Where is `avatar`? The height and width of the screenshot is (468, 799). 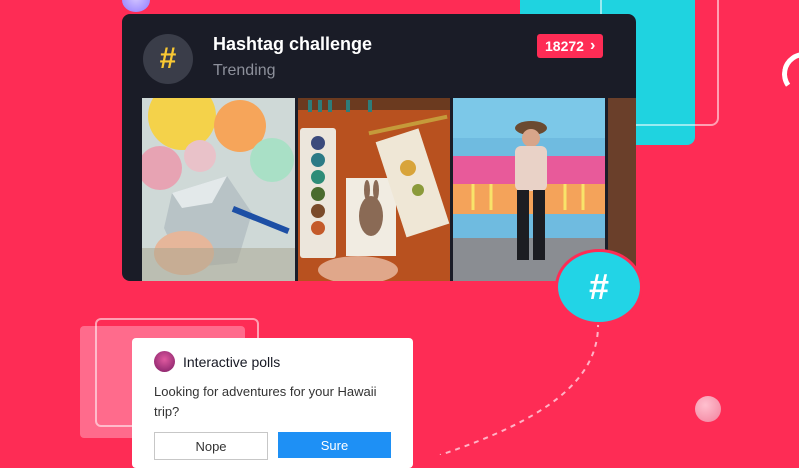
avatar is located at coordinates (164, 361).